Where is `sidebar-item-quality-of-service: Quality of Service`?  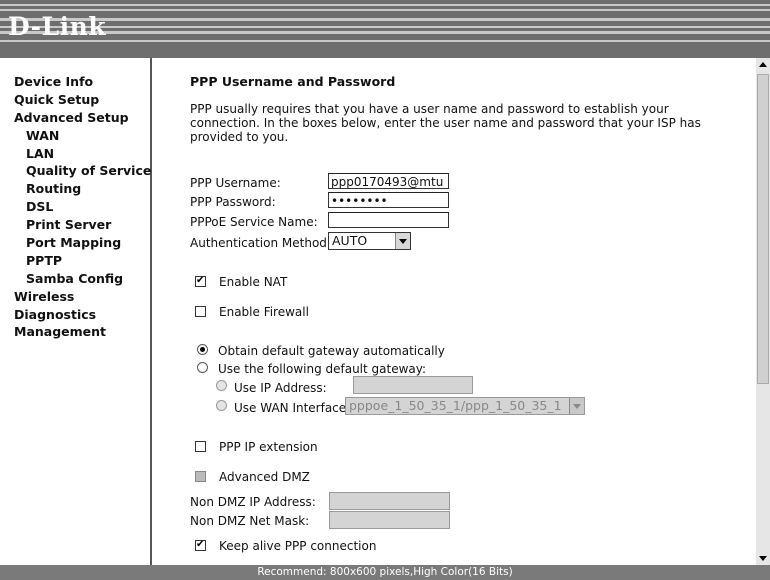
sidebar-item-quality-of-service: Quality of Service is located at coordinates (82, 171).